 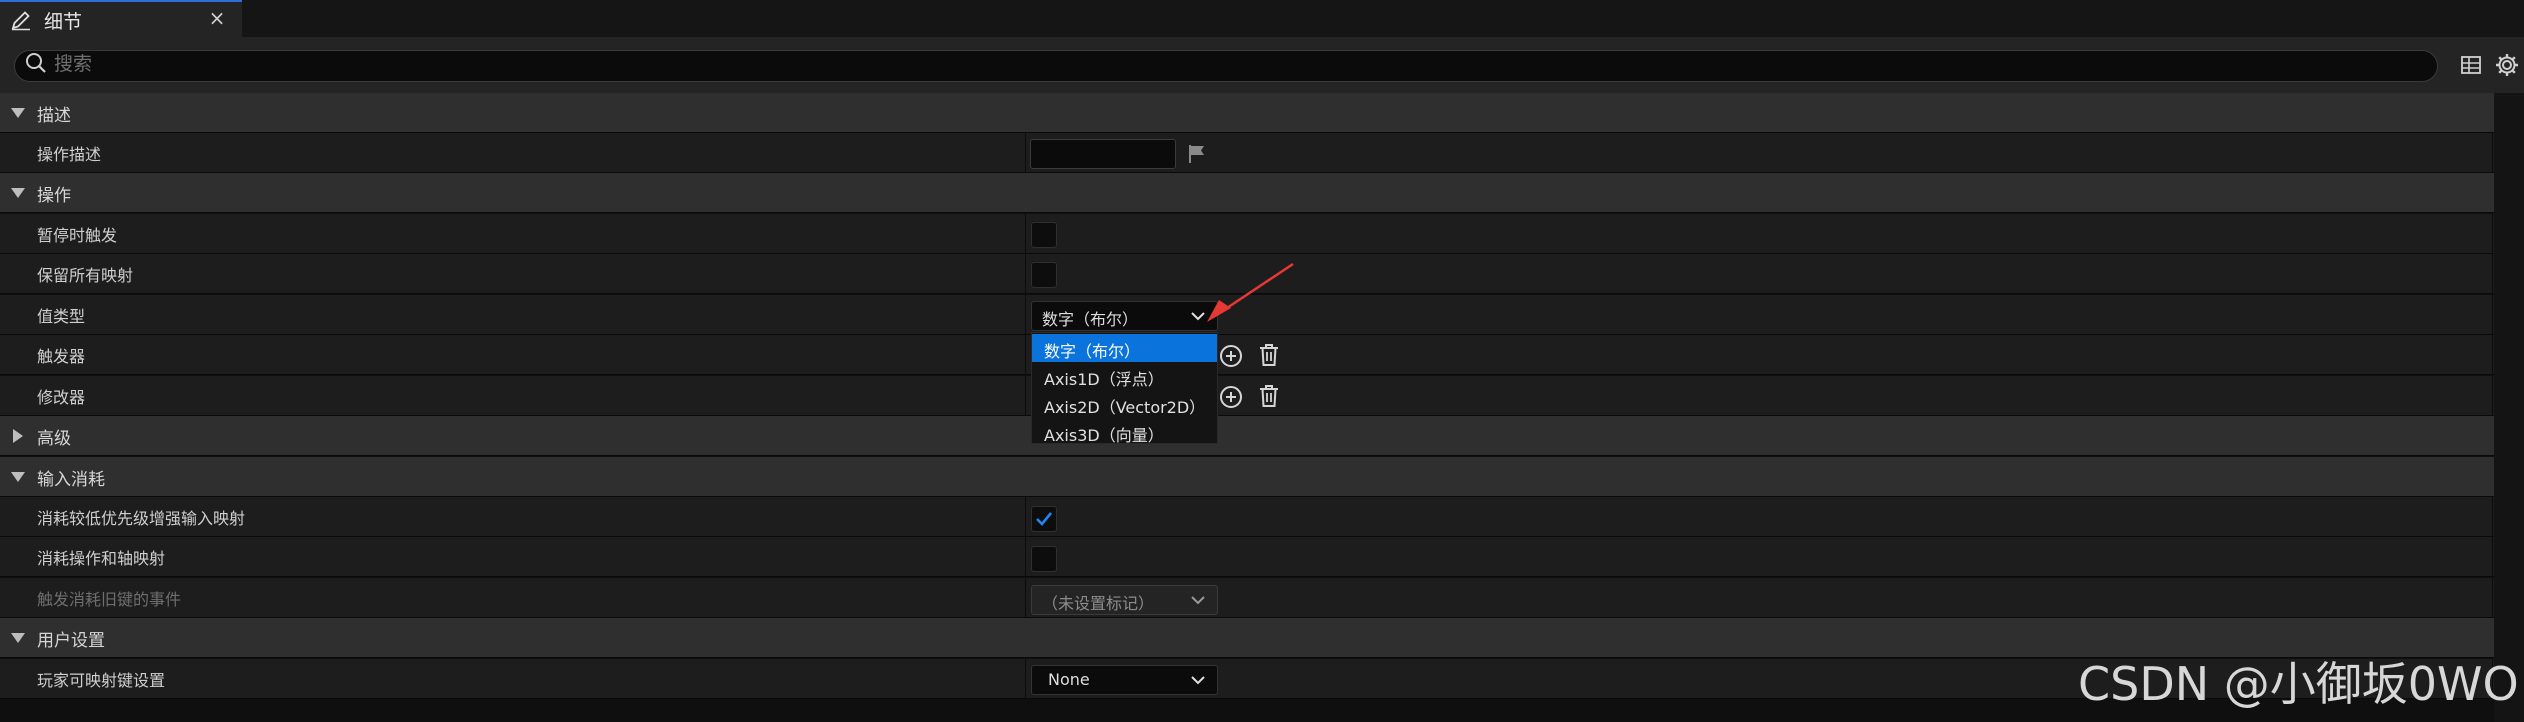 What do you see at coordinates (1247, 598) in the screenshot?
I see `property-row-trigger-legacy-events: 触发消耗旧键的事件` at bounding box center [1247, 598].